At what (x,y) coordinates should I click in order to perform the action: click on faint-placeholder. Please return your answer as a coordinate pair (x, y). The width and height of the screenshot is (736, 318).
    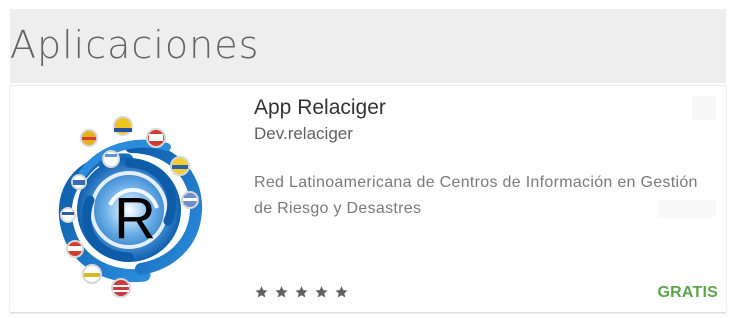
    Looking at the image, I should click on (687, 209).